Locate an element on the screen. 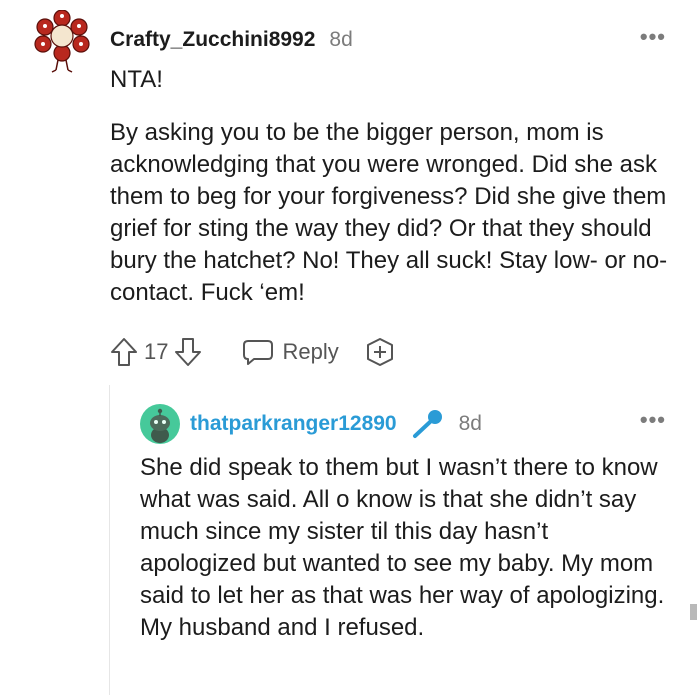 Image resolution: width=700 pixels, height=695 pixels. username-link: Crafty_Zucchini8992 is located at coordinates (212, 40).